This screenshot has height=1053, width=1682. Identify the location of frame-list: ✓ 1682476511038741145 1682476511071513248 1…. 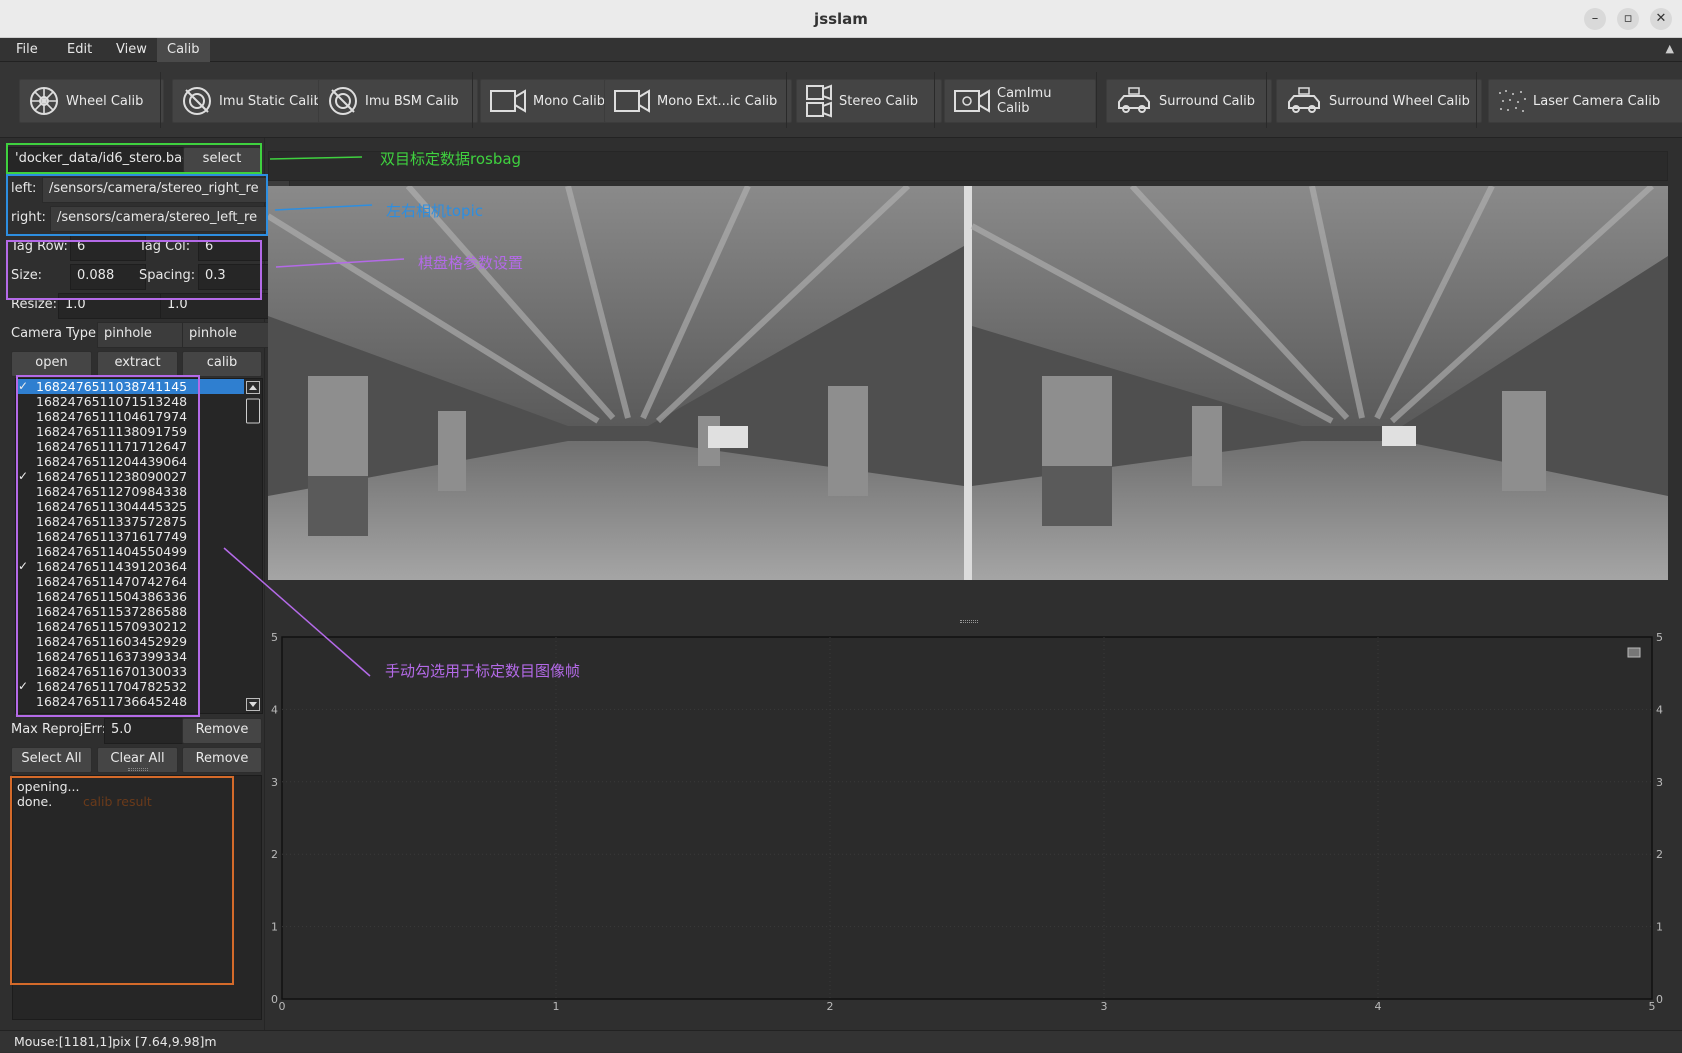
(139, 546).